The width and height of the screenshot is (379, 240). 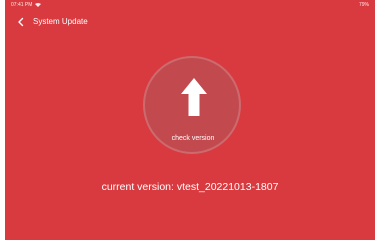 What do you see at coordinates (22, 5) in the screenshot?
I see `status-time: 07:41 PM` at bounding box center [22, 5].